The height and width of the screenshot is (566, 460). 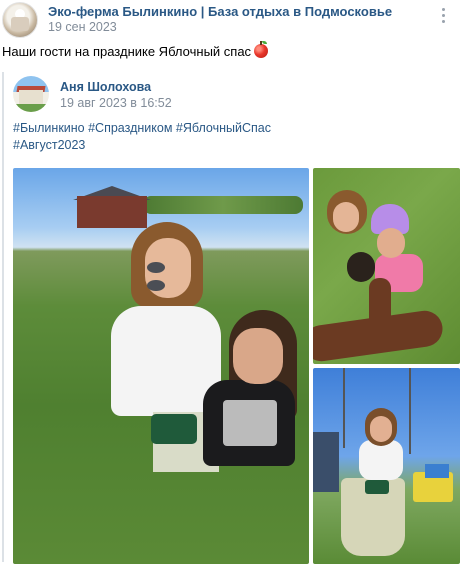 I want to click on apple-icon, so click(x=261, y=49).